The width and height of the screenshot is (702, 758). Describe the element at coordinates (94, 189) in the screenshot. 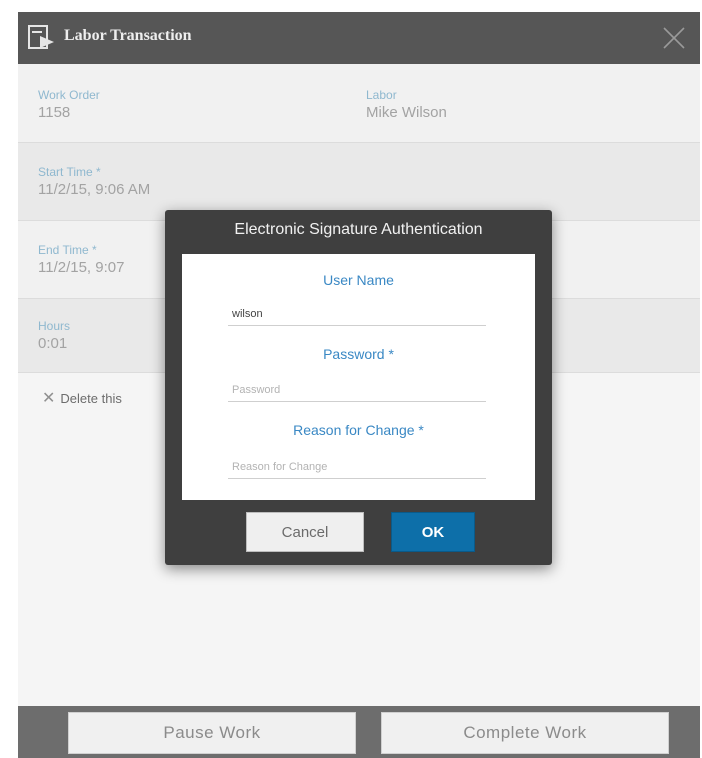

I see `start-time-value: 11/2/15, 9:06 AM` at that location.